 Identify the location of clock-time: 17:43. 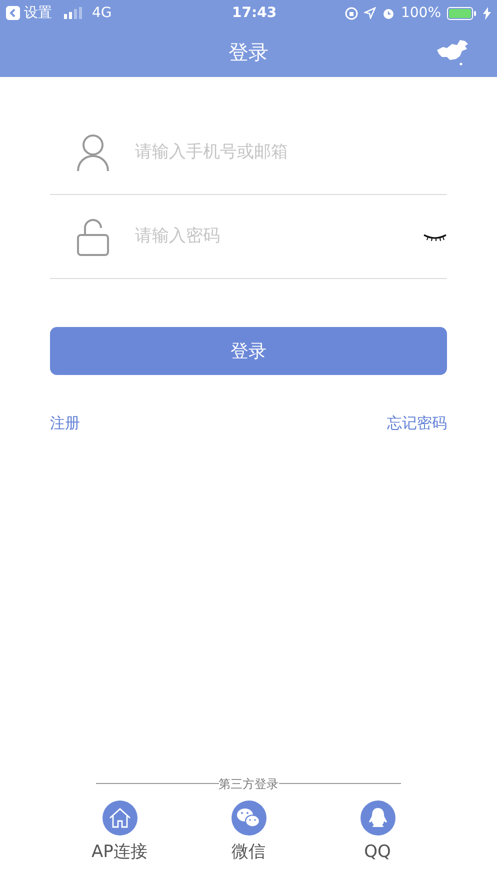
(254, 13).